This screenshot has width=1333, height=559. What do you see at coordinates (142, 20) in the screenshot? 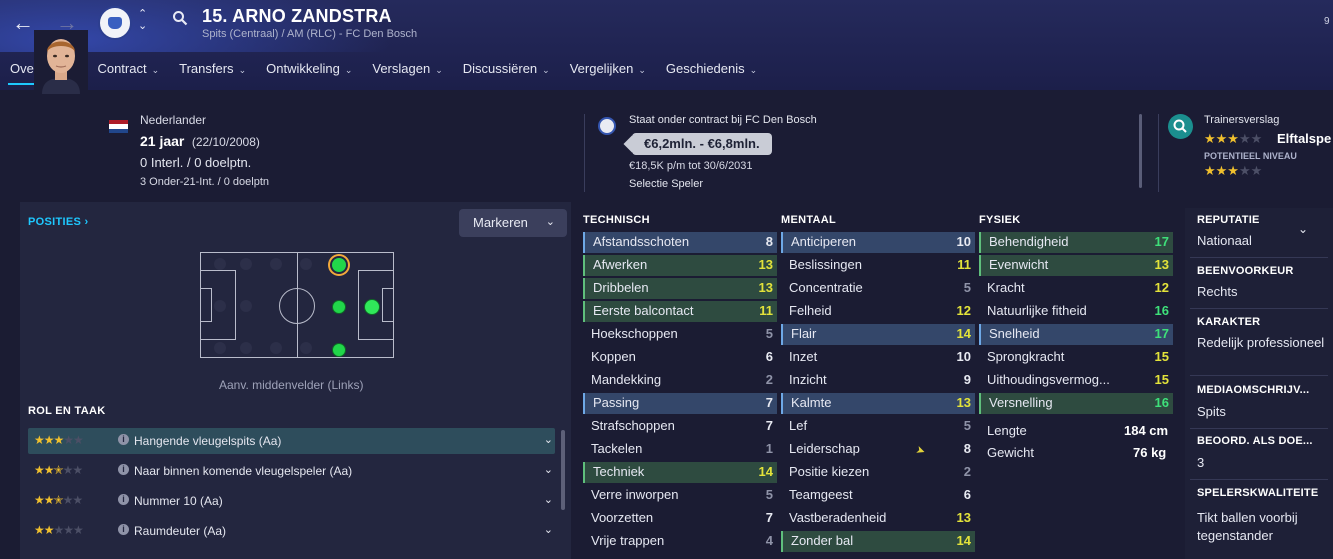
I see `chevron-updown-icon: ⌃ ⌄` at bounding box center [142, 20].